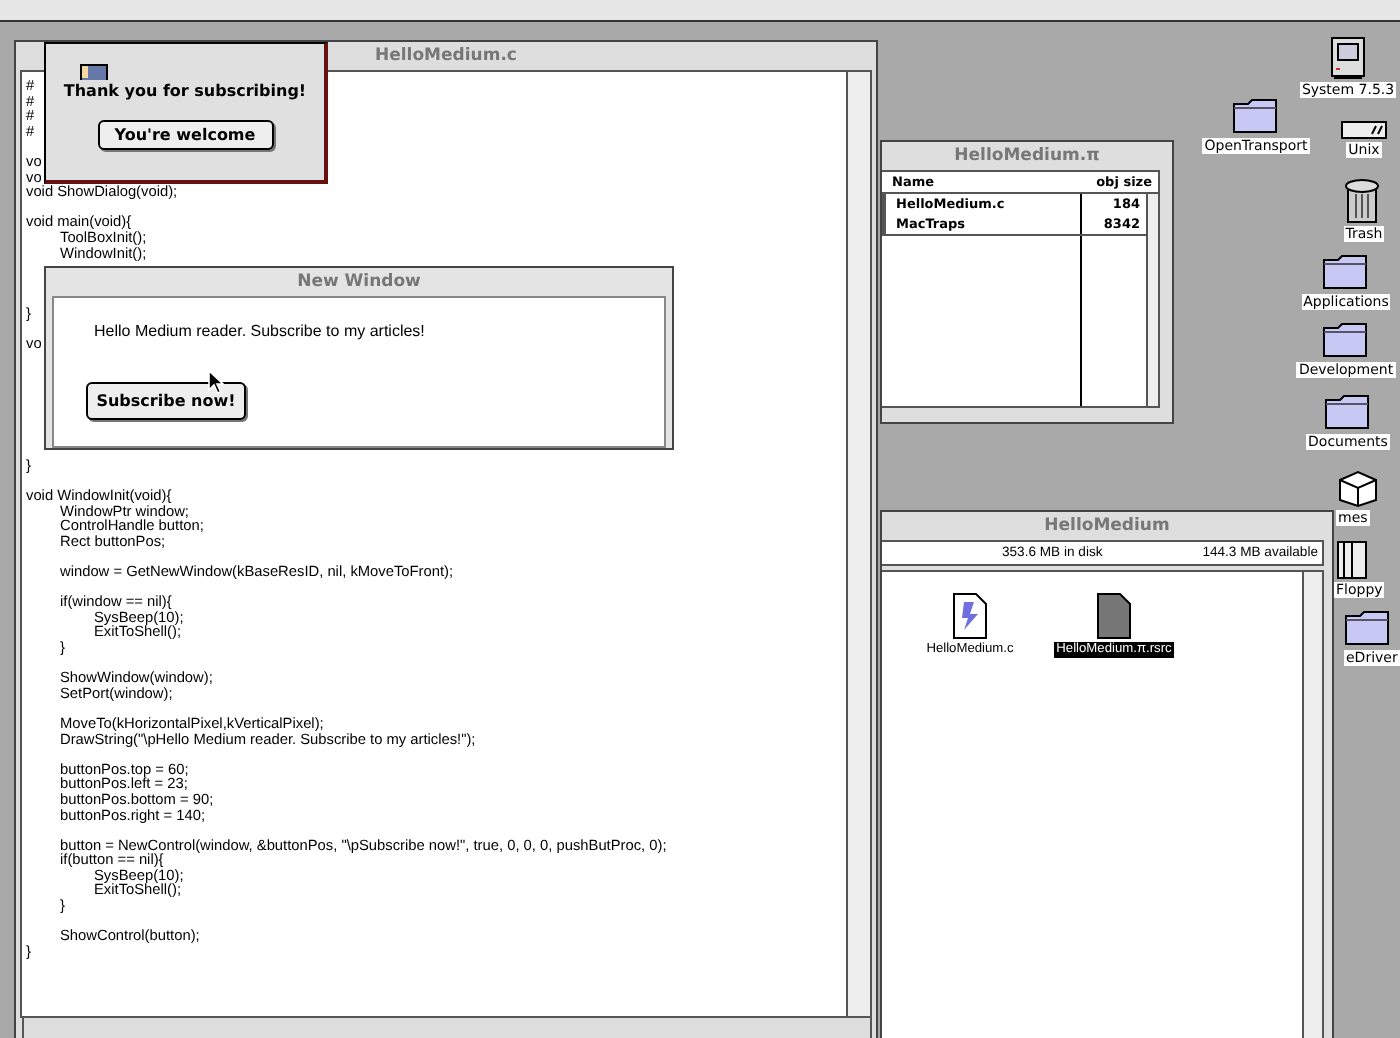  Describe the element at coordinates (1027, 156) in the screenshot. I see `window-title: HelloMedium.π` at that location.